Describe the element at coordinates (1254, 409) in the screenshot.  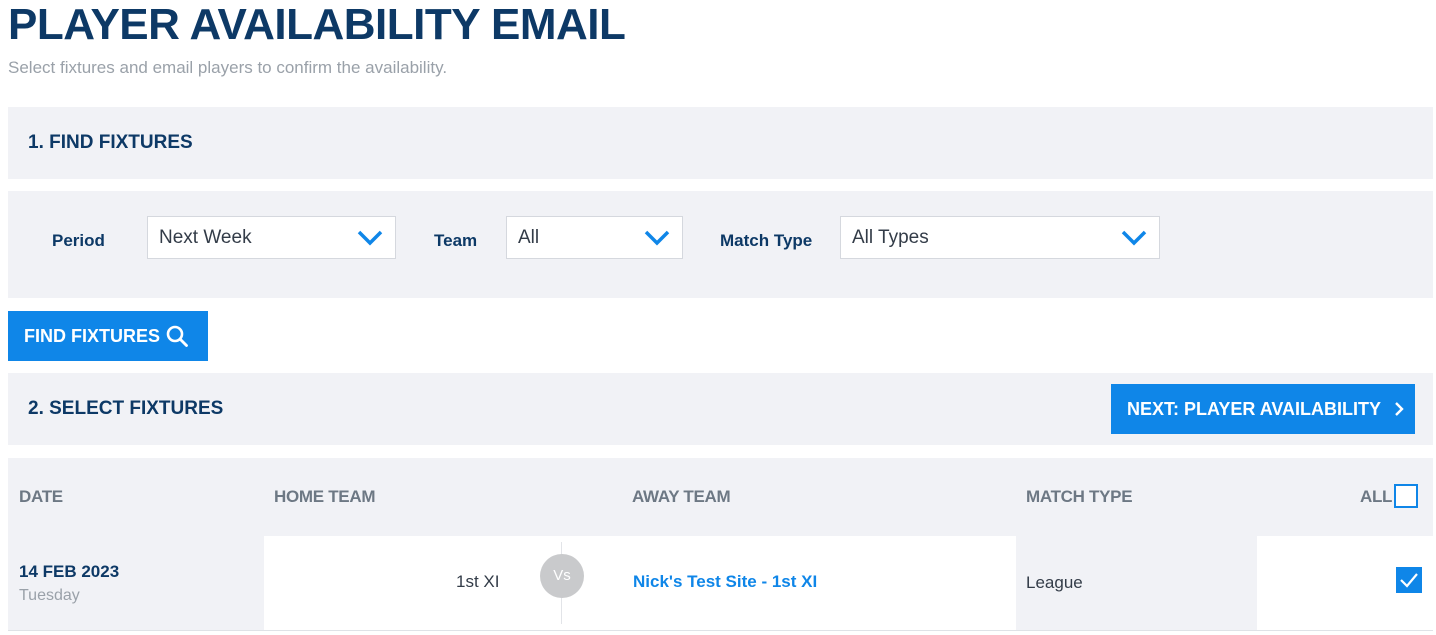
I see `next-button-label: NEXT: PLAYER AVAILABILITY` at that location.